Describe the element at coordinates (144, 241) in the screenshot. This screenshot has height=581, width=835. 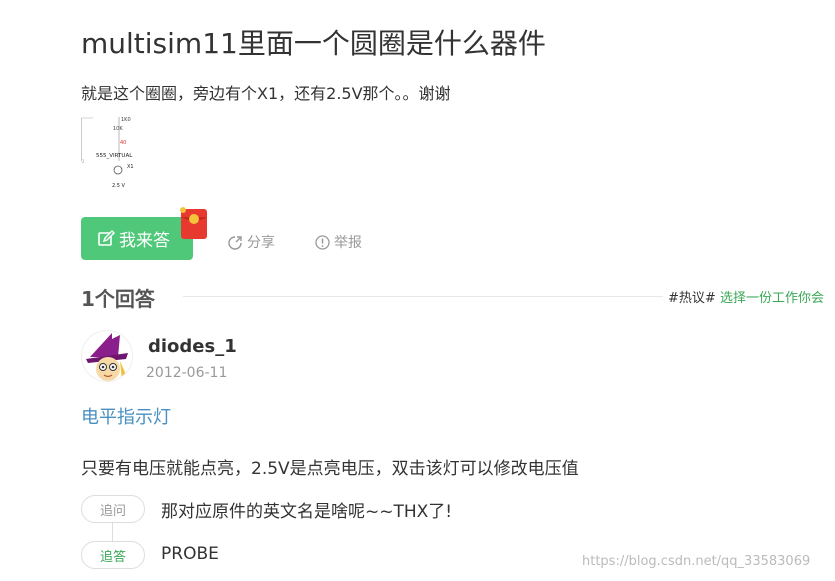
I see `answer-button-label: 我来答` at that location.